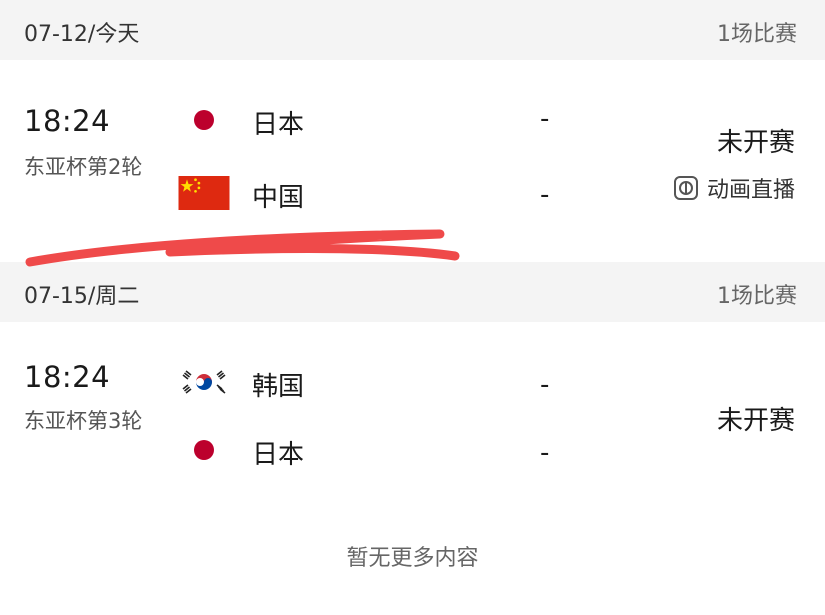  I want to click on date-label: 07-12/今天, so click(82, 34).